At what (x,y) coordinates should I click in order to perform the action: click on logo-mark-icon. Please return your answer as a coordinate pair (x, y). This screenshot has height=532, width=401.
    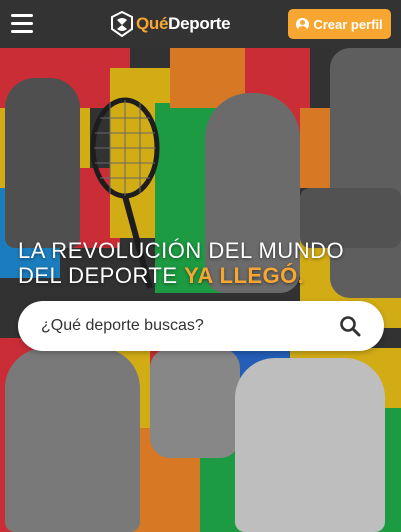
    Looking at the image, I should click on (122, 24).